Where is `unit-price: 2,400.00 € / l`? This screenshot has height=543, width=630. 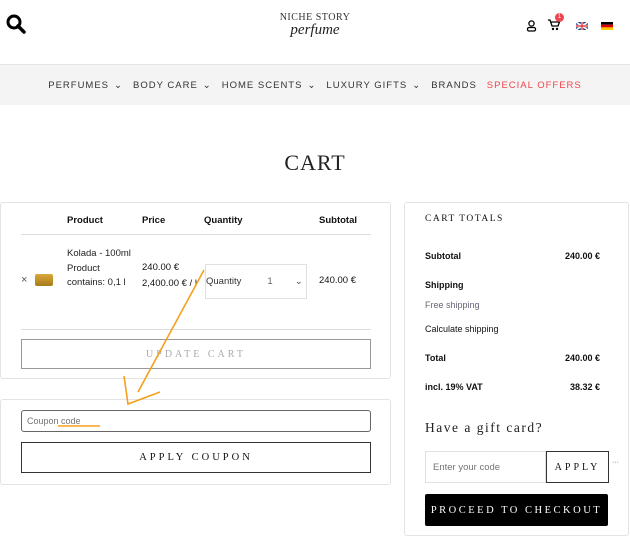
unit-price: 2,400.00 € / l is located at coordinates (169, 283).